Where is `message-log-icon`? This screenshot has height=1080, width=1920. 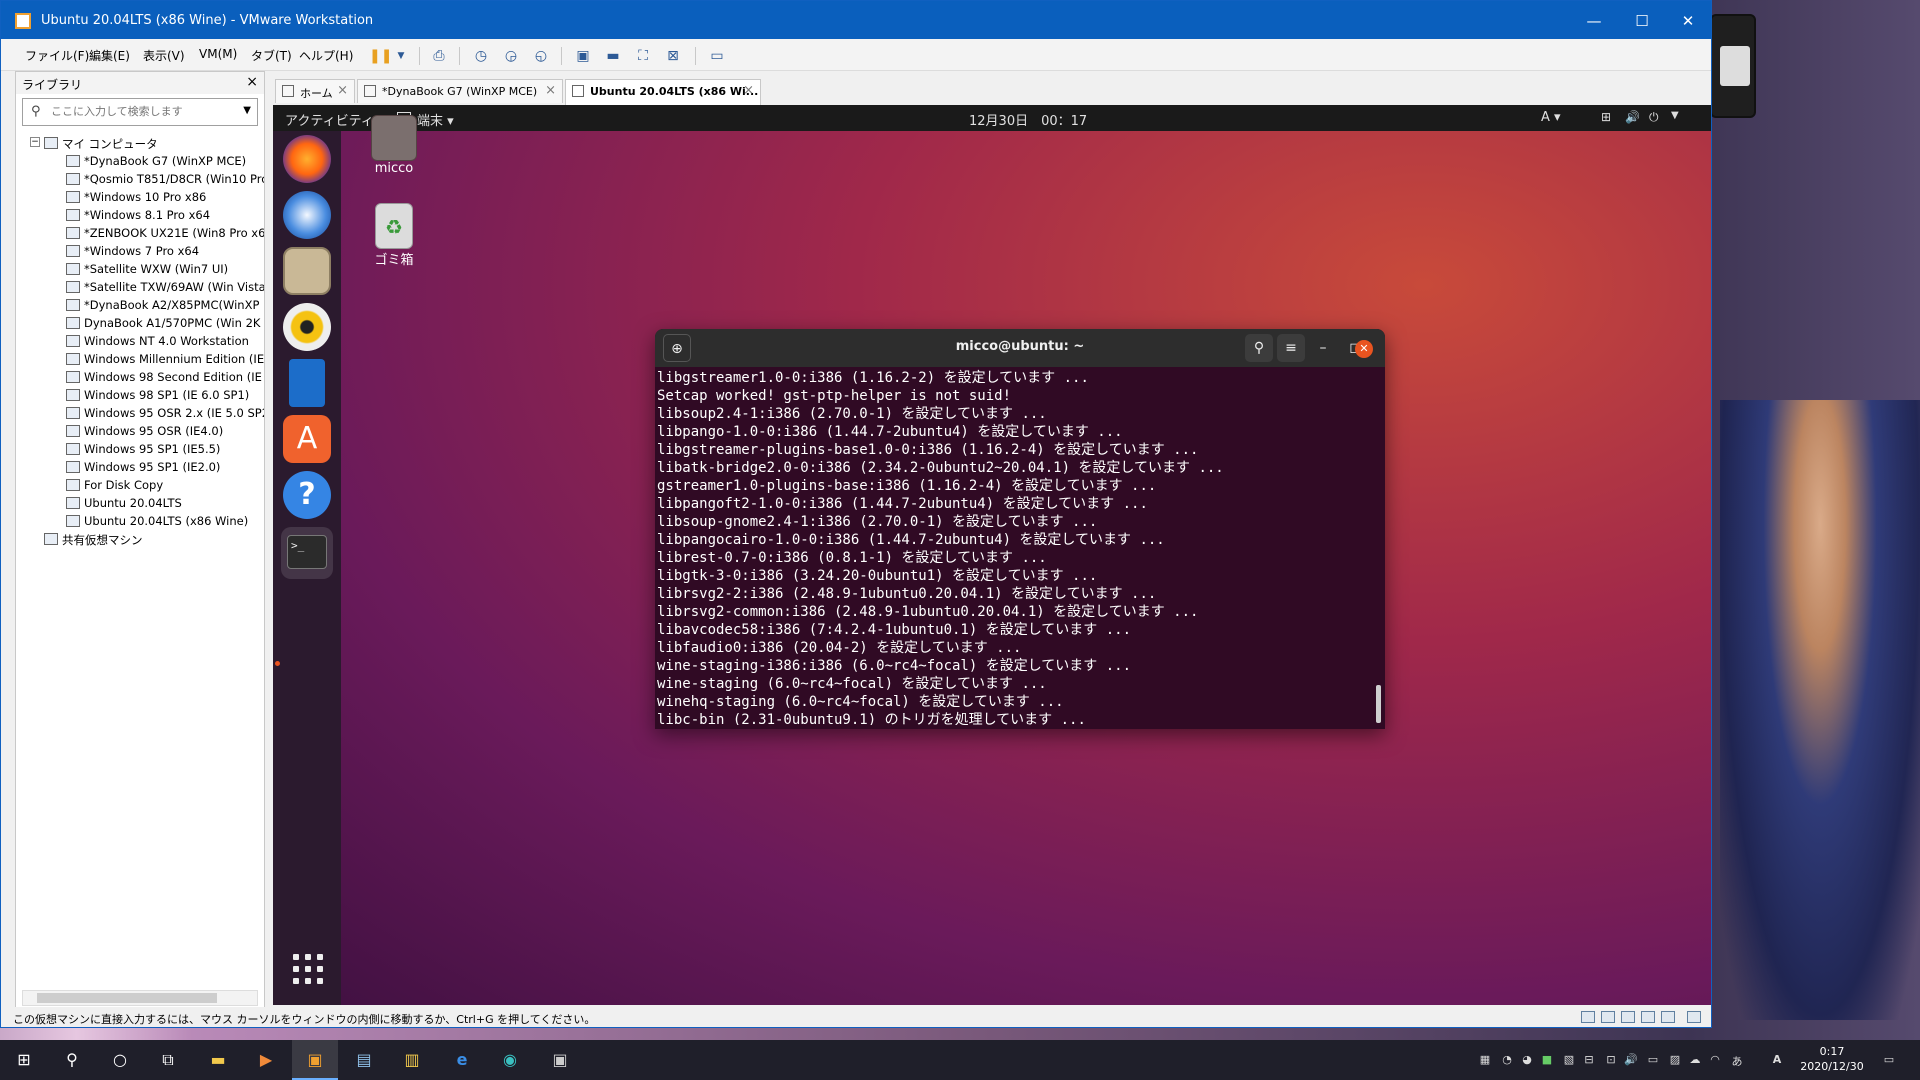 message-log-icon is located at coordinates (1694, 1017).